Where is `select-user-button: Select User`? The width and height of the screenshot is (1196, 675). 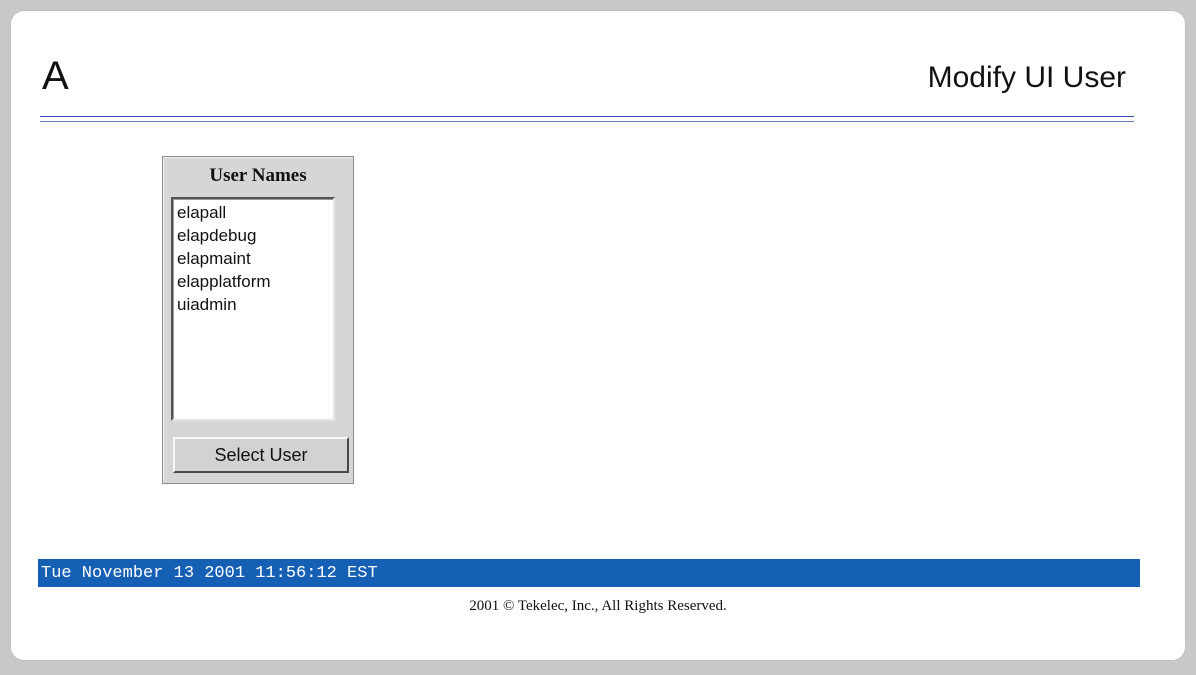
select-user-button: Select User is located at coordinates (261, 455).